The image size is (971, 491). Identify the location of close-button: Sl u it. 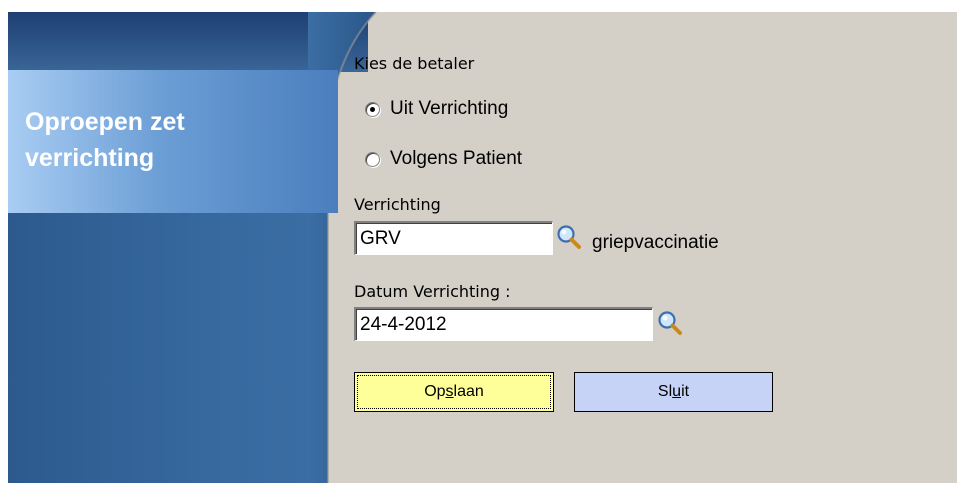
(673, 392).